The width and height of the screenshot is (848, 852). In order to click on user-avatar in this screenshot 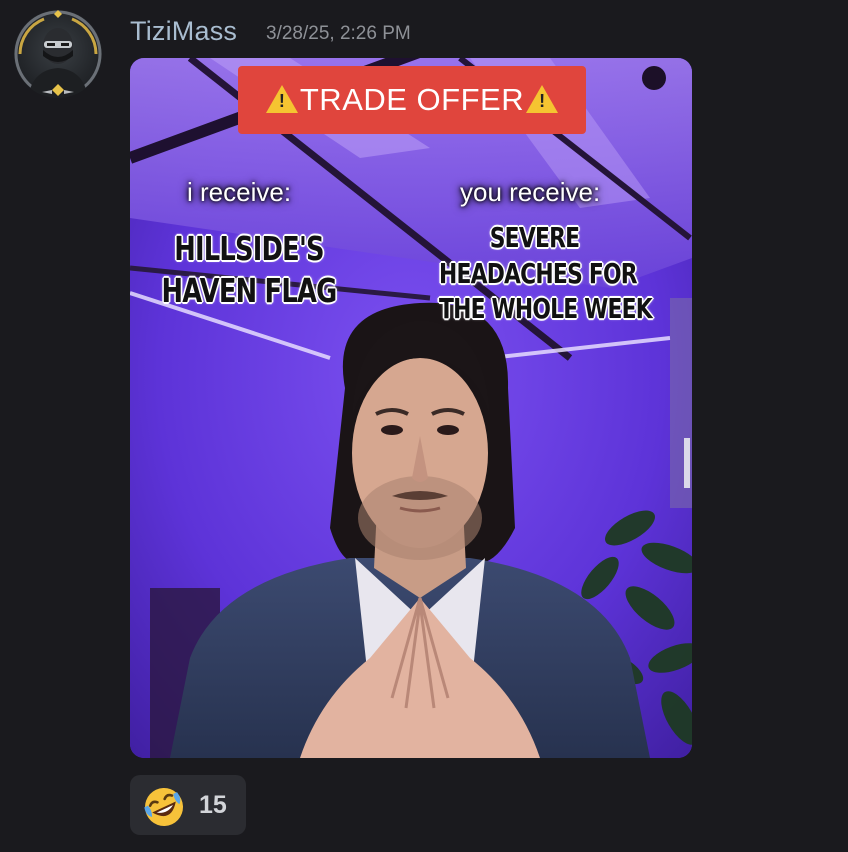, I will do `click(58, 54)`.